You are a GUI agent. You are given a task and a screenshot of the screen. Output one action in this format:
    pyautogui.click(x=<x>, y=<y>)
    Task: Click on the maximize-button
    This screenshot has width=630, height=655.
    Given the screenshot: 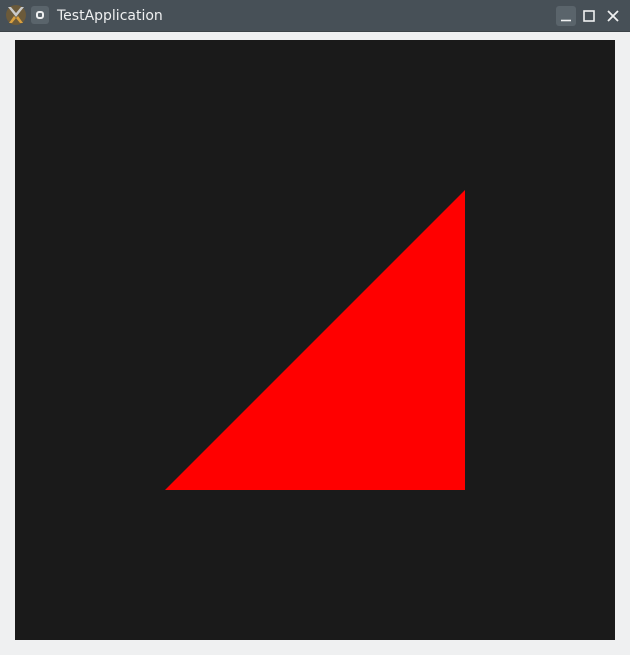 What is the action you would take?
    pyautogui.click(x=589, y=16)
    